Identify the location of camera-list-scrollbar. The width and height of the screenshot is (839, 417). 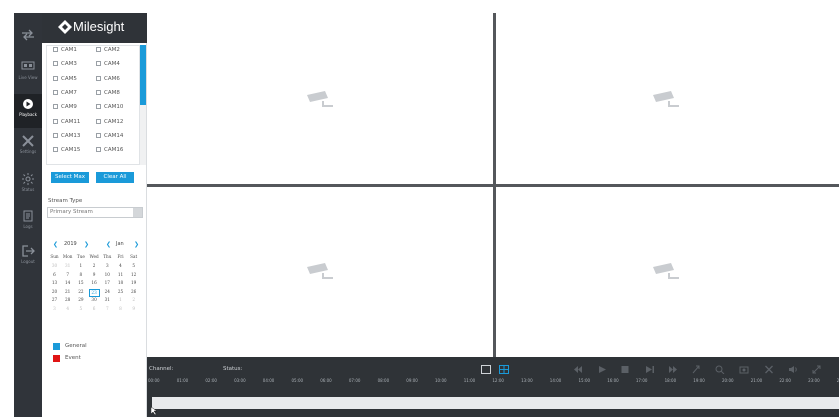
(143, 105).